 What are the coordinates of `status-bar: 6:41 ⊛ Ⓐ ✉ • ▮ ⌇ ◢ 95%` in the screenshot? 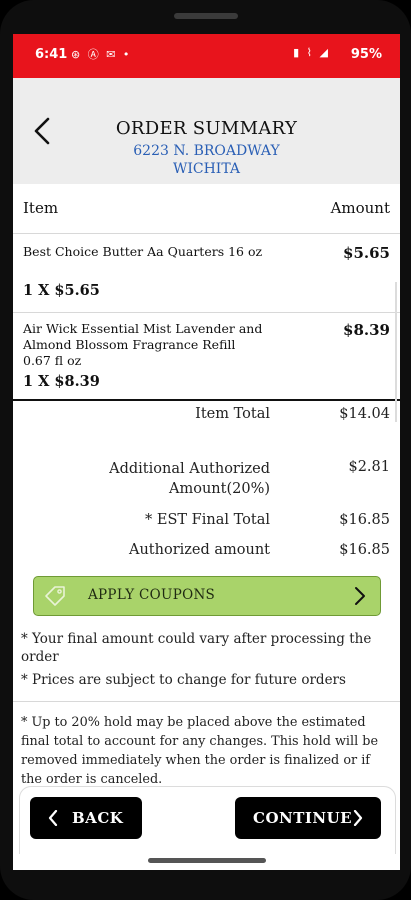 It's located at (206, 56).